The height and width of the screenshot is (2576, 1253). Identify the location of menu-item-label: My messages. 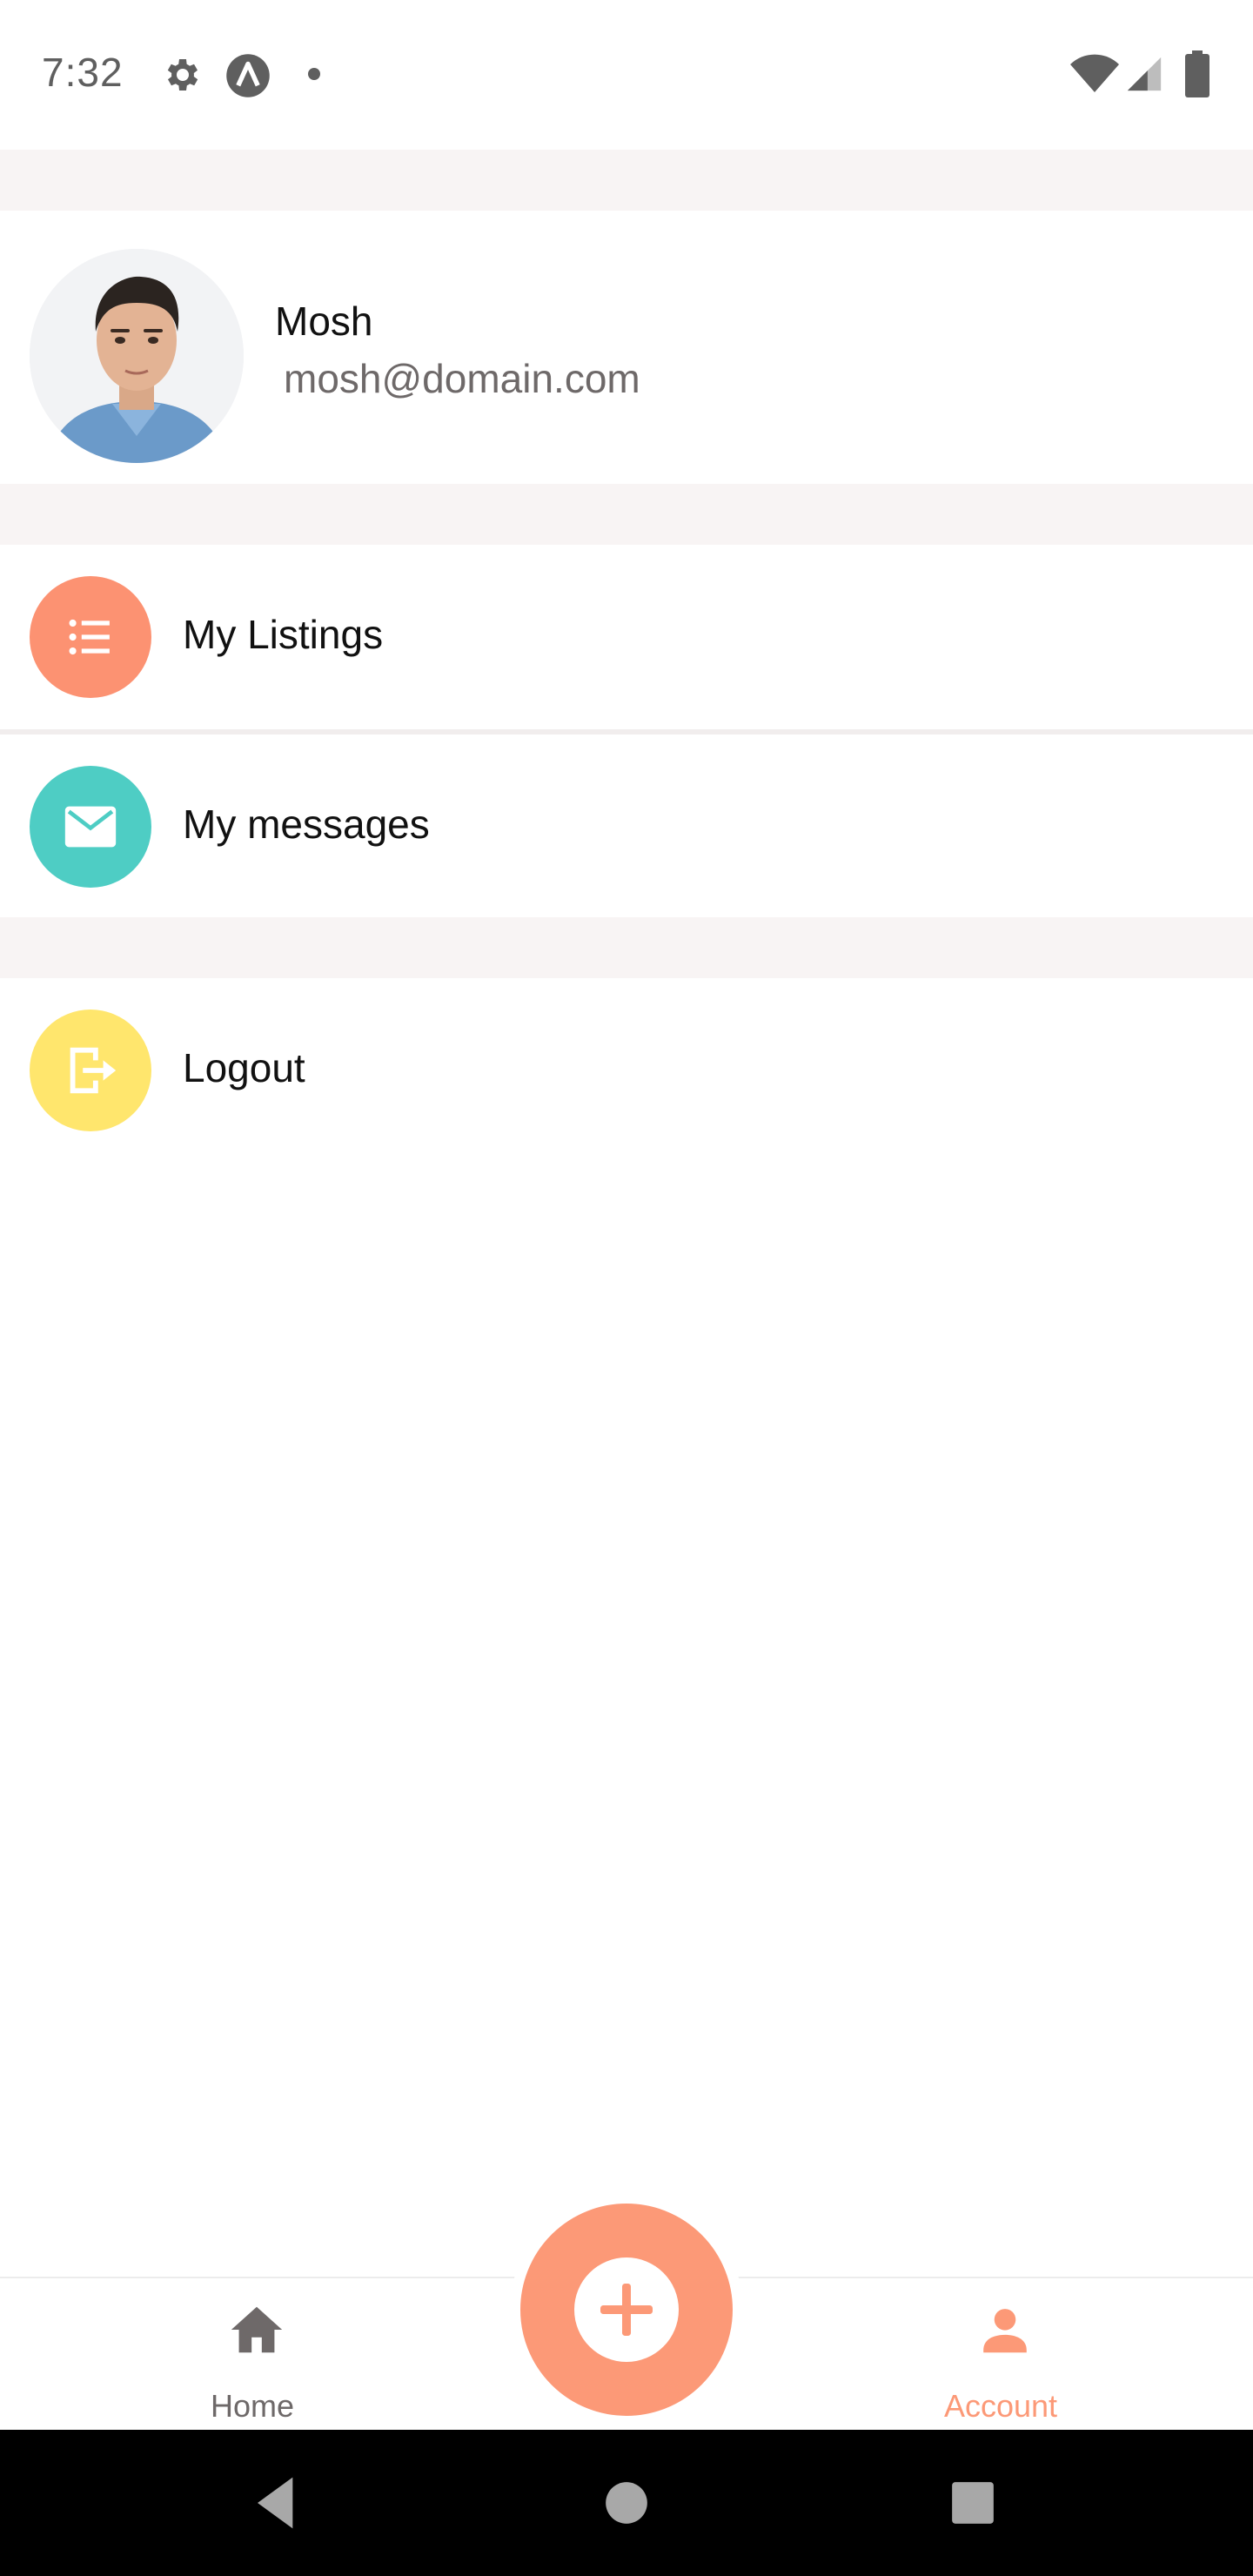
(306, 824).